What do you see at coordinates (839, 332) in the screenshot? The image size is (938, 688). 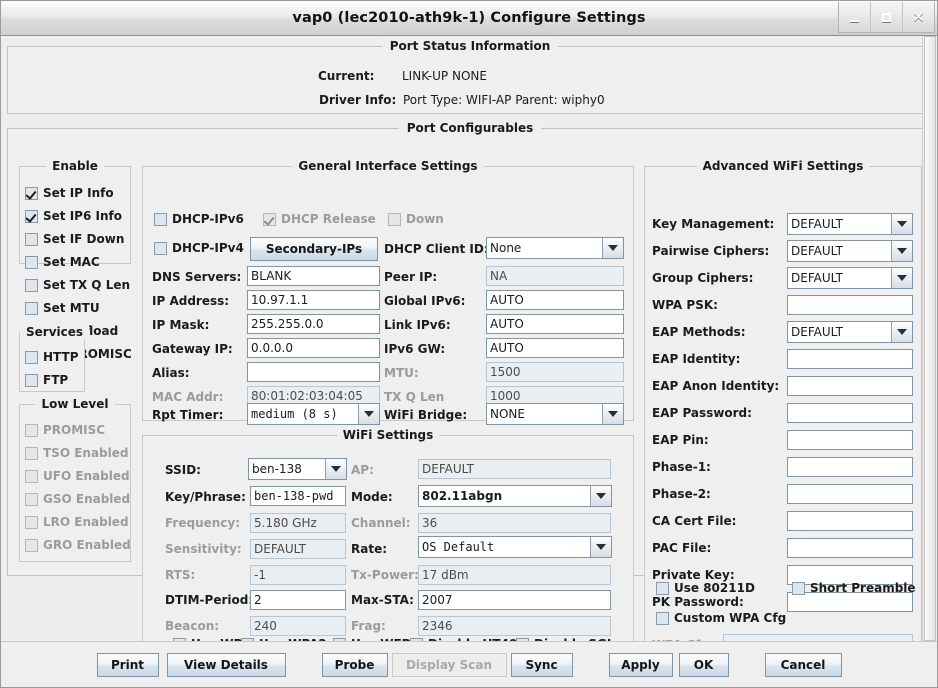 I see `advanced-combo-value-4: DEFAULT` at bounding box center [839, 332].